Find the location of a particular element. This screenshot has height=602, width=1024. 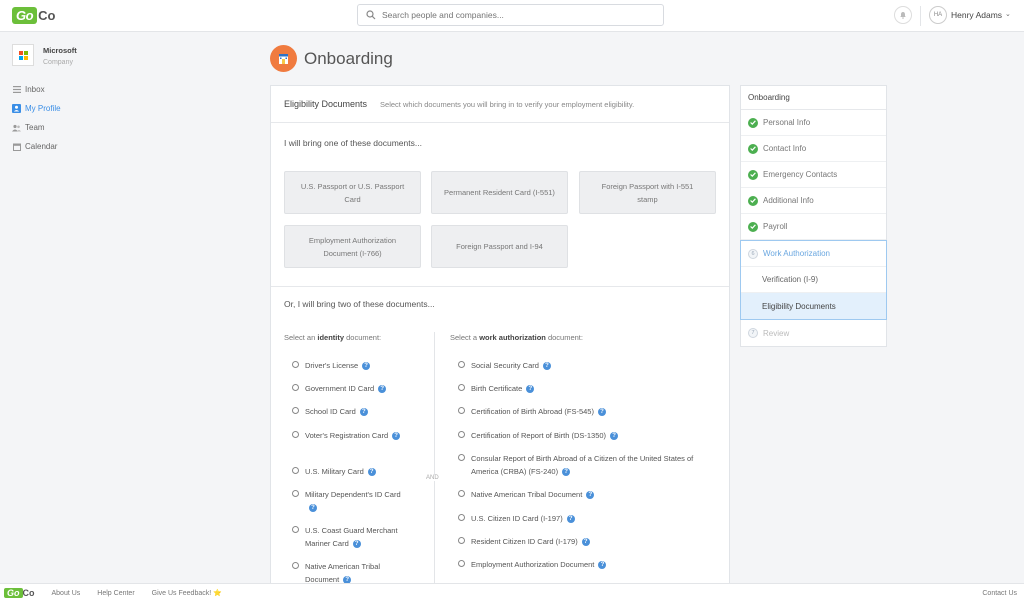

sidebar-item-label: Team is located at coordinates (35, 127).